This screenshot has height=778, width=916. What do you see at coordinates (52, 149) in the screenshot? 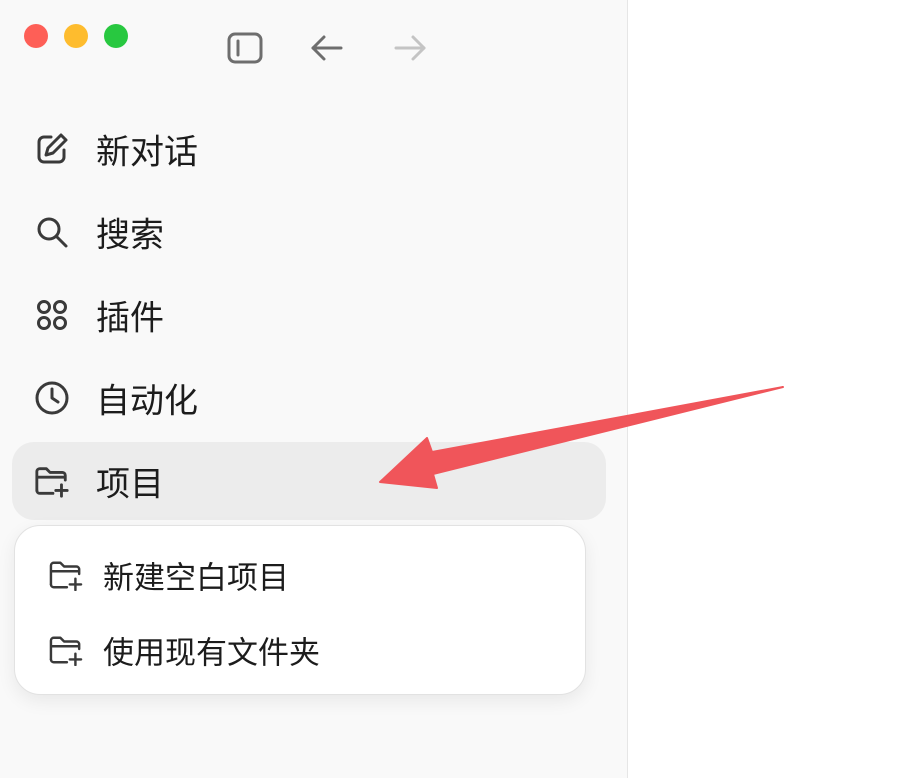
I see `edit-icon` at bounding box center [52, 149].